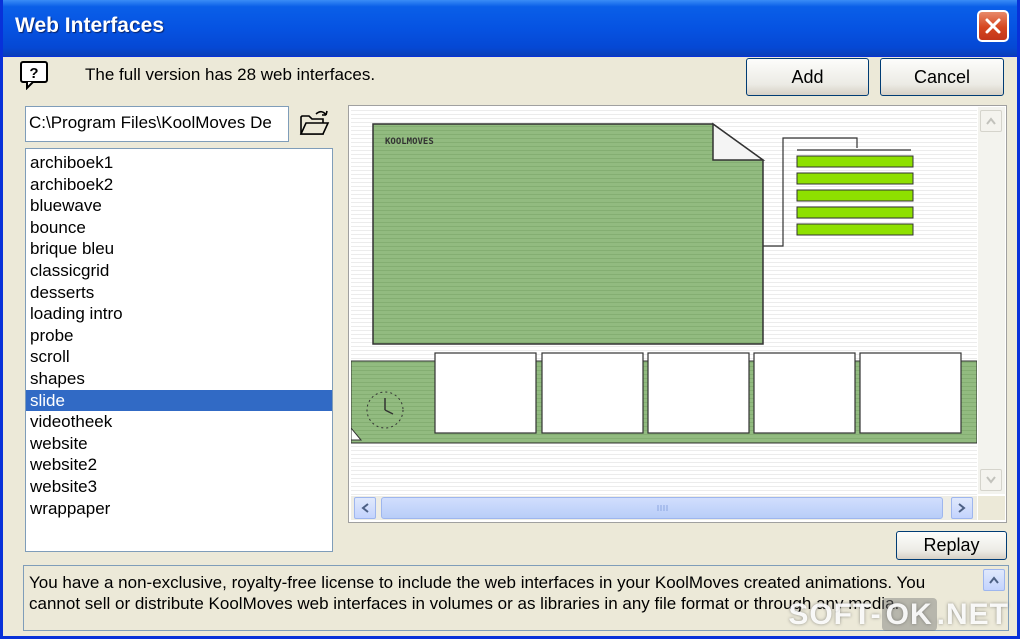 The width and height of the screenshot is (1020, 639). I want to click on preview-logo: KOOLMOVES, so click(409, 142).